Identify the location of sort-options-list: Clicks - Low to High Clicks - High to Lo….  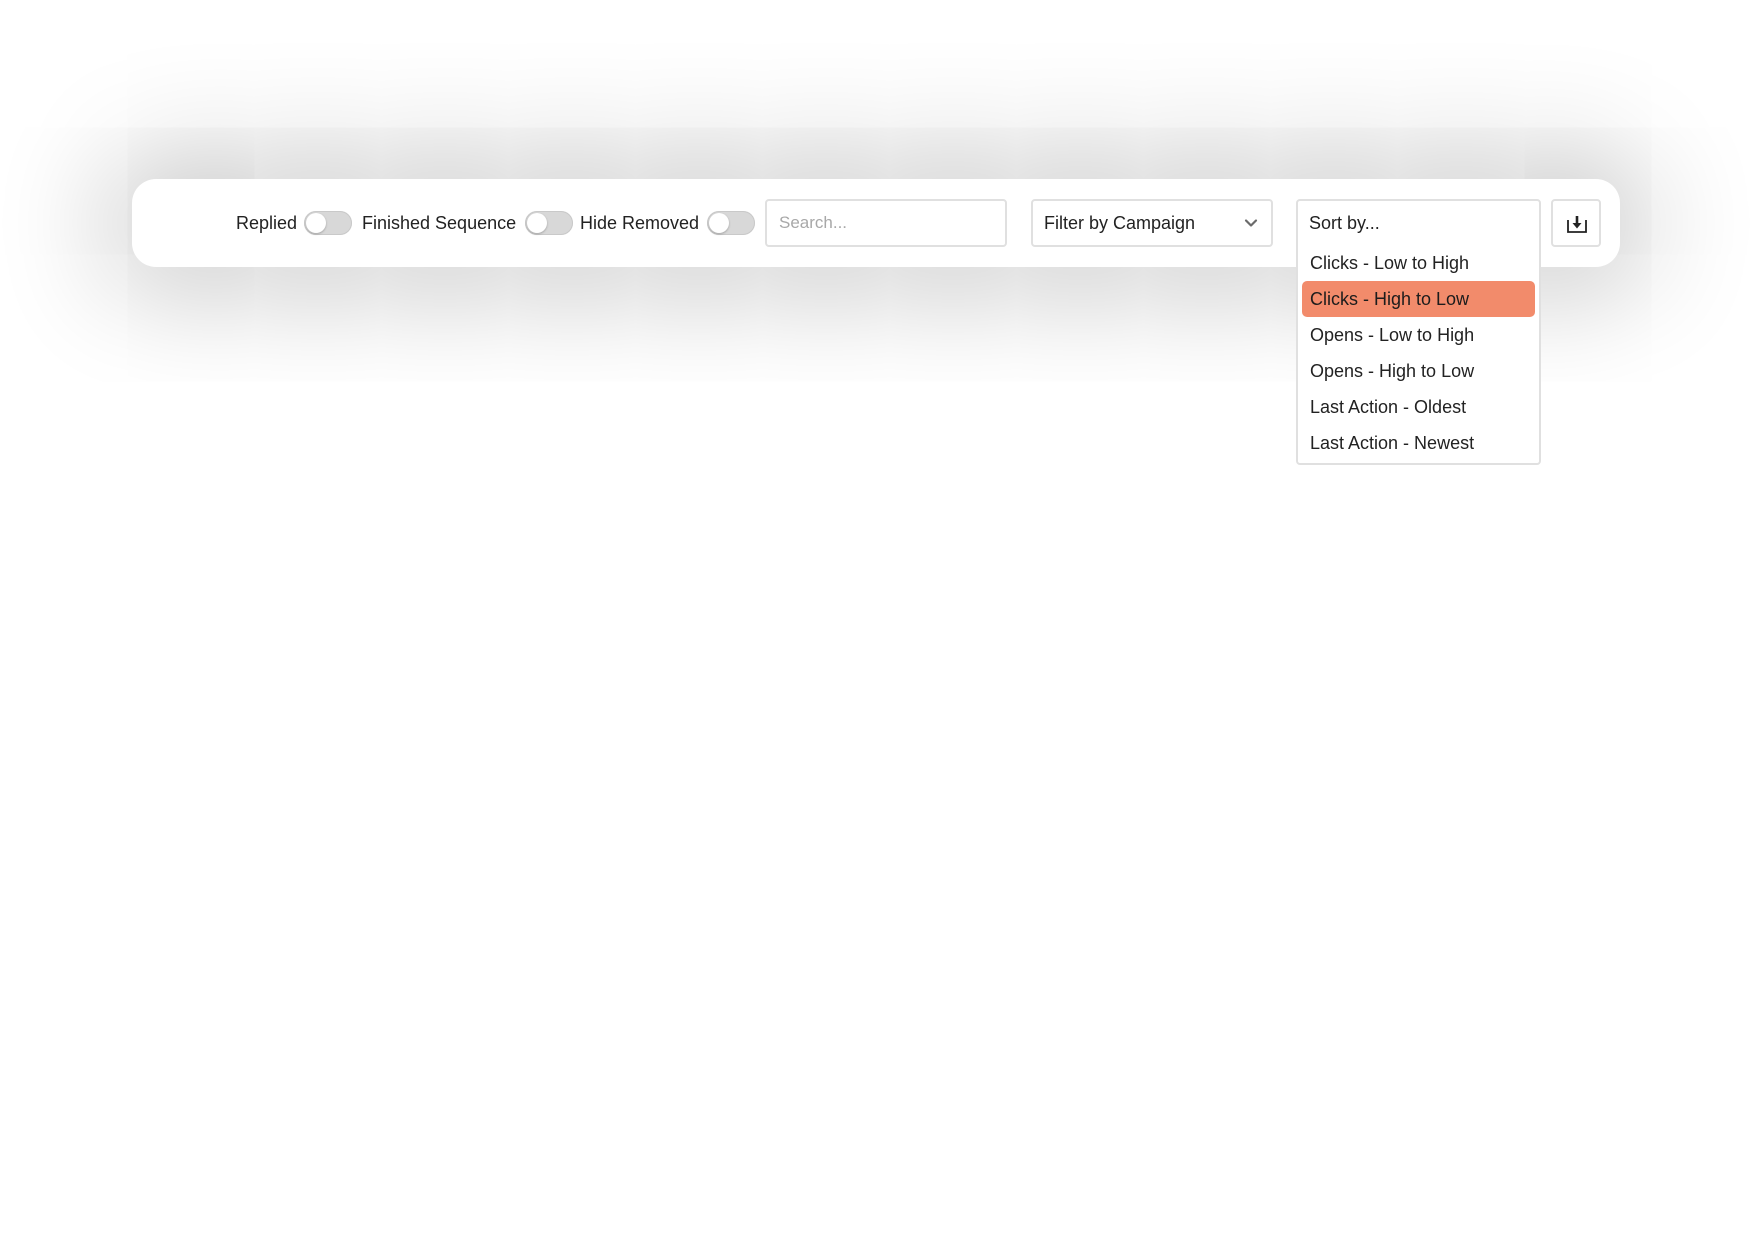
(1418, 353).